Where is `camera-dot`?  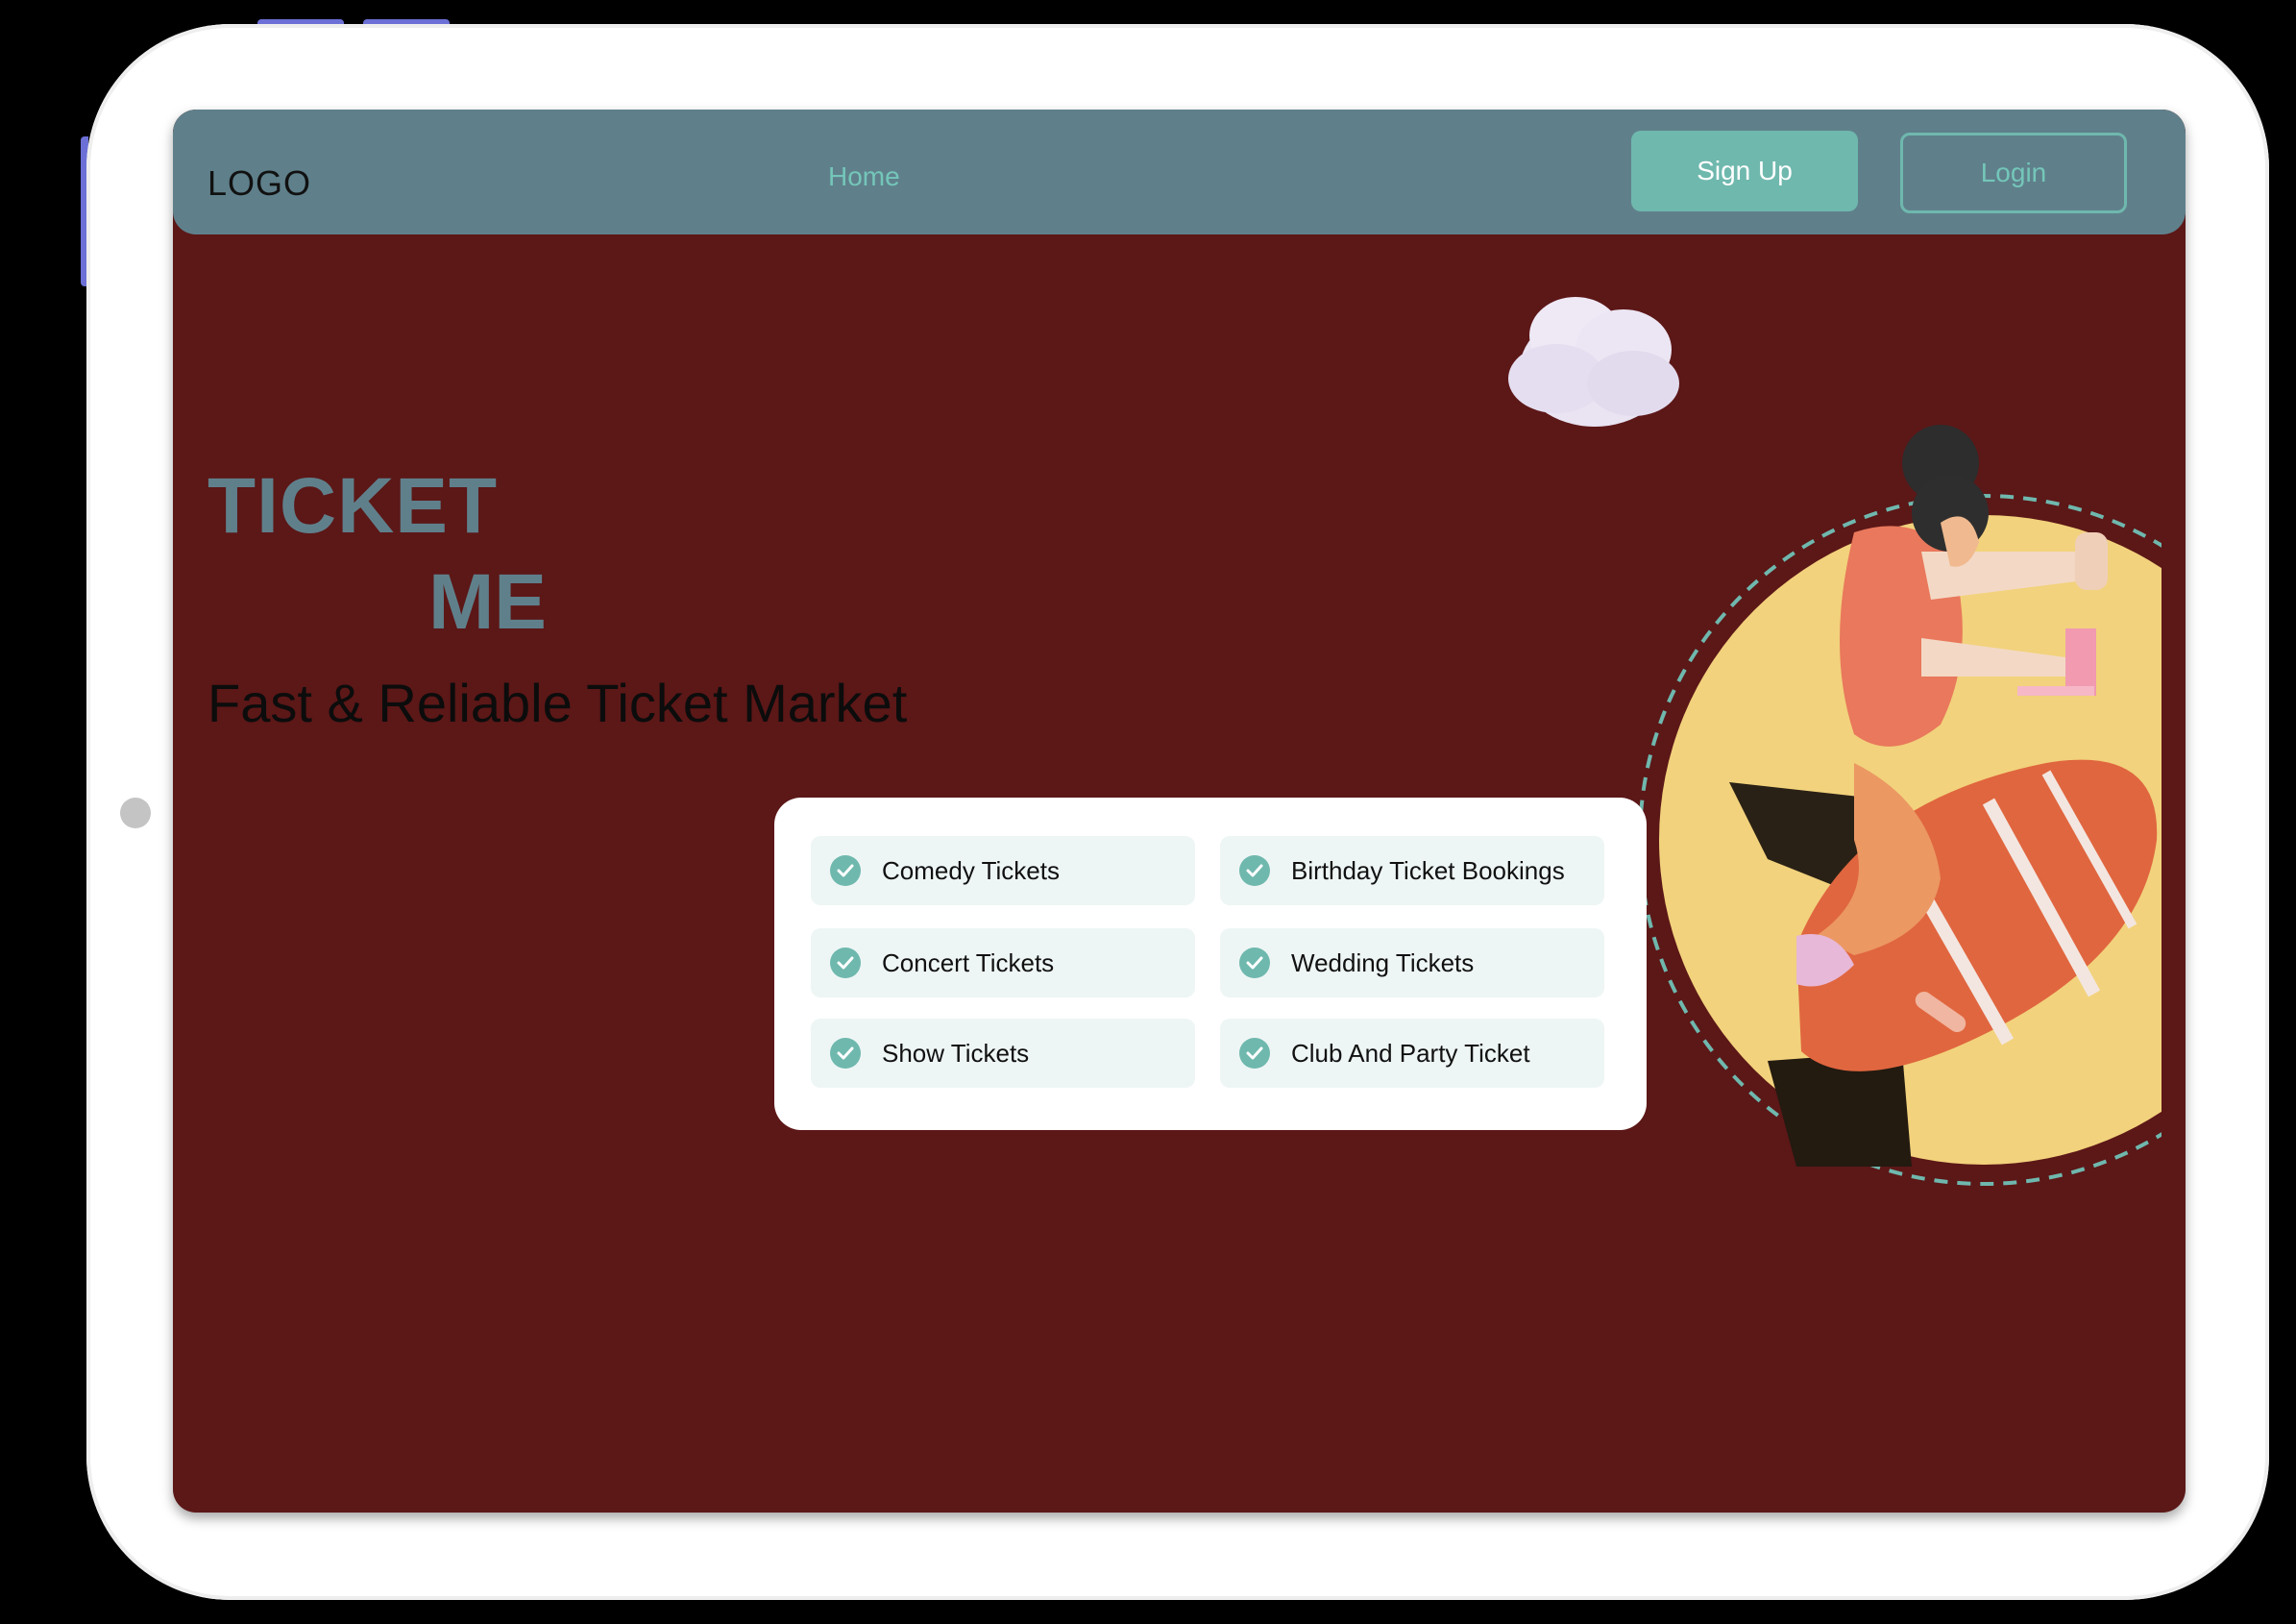
camera-dot is located at coordinates (135, 813).